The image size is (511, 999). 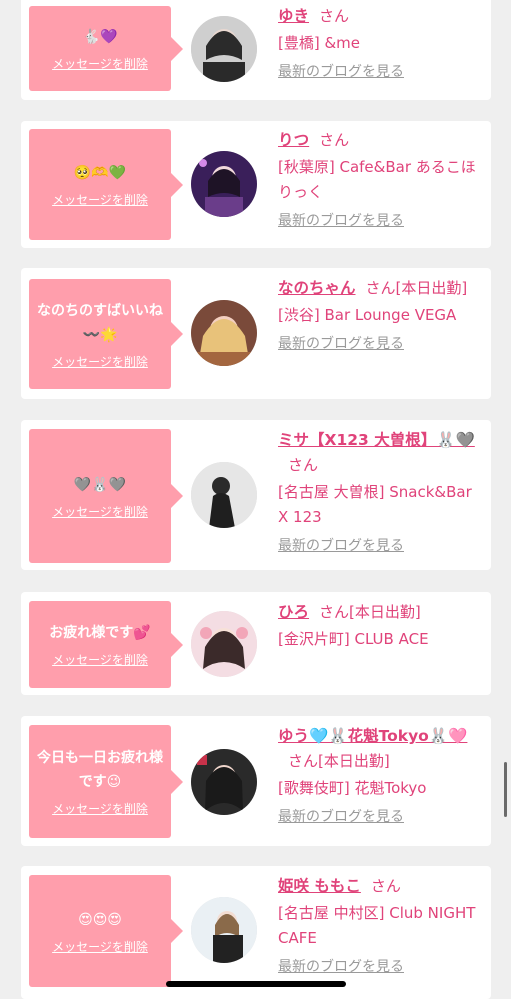 I want to click on home-indicator, so click(x=256, y=984).